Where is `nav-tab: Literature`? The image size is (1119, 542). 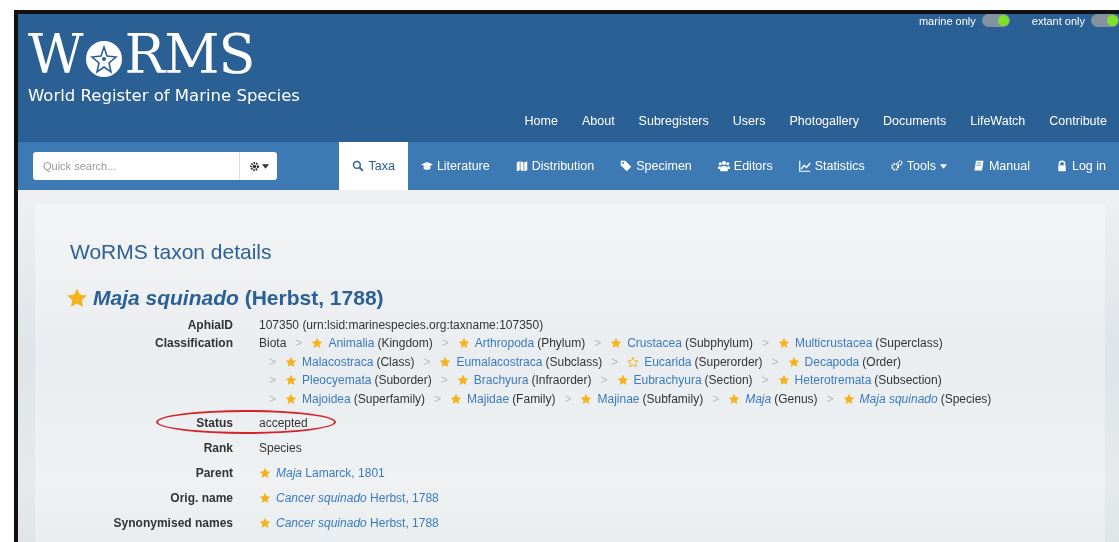
nav-tab: Literature is located at coordinates (455, 166).